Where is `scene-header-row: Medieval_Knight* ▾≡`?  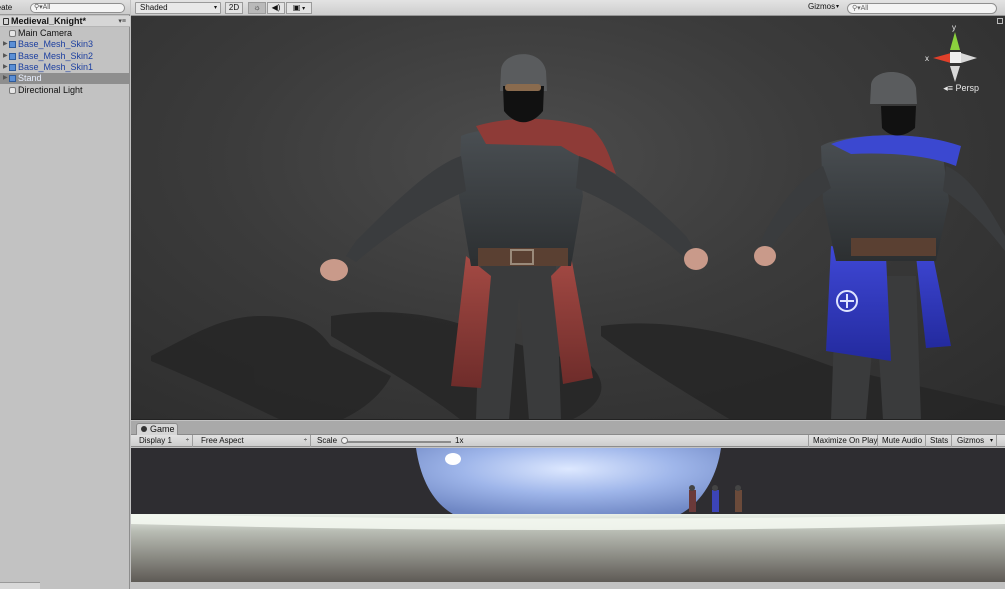 scene-header-row: Medieval_Knight* ▾≡ is located at coordinates (65, 21).